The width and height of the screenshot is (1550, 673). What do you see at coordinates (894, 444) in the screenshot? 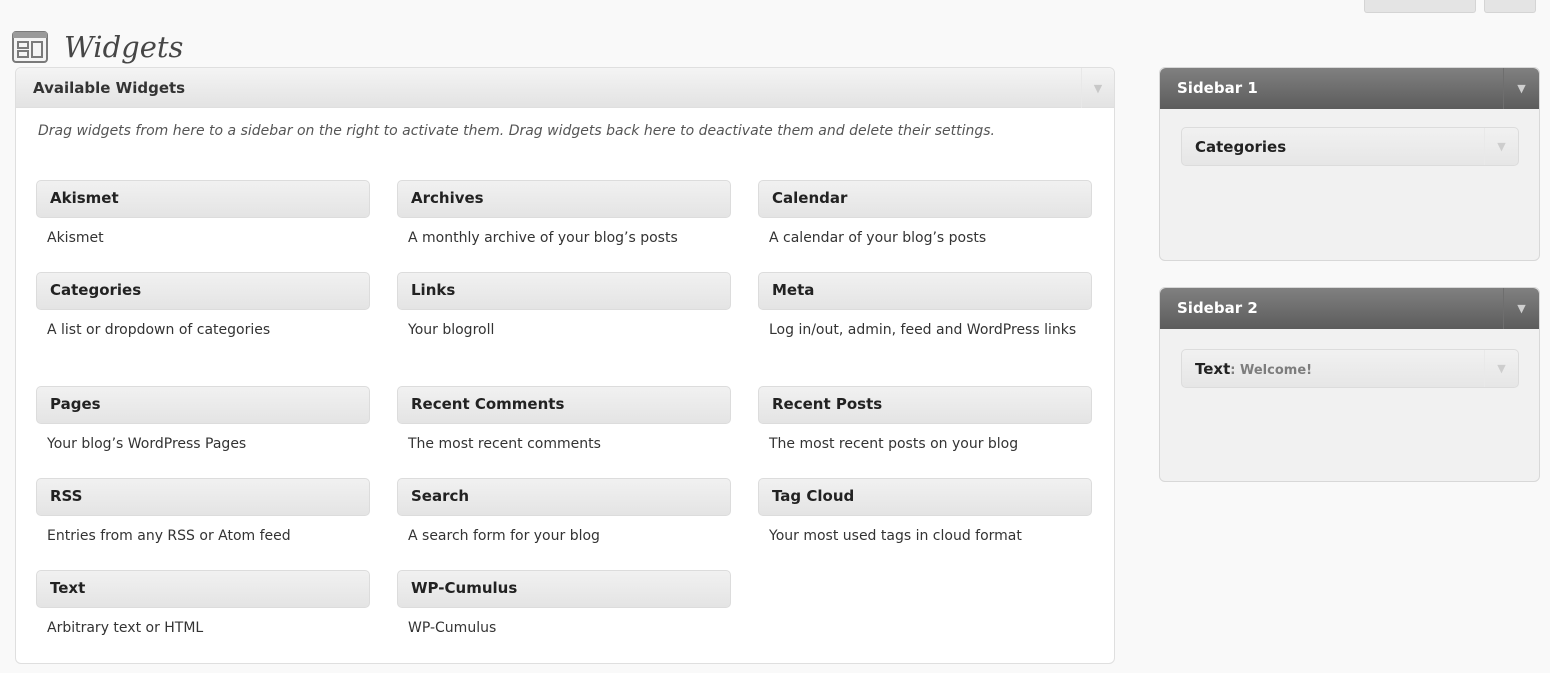
I see `widget-description: The most recent posts on your blog` at bounding box center [894, 444].